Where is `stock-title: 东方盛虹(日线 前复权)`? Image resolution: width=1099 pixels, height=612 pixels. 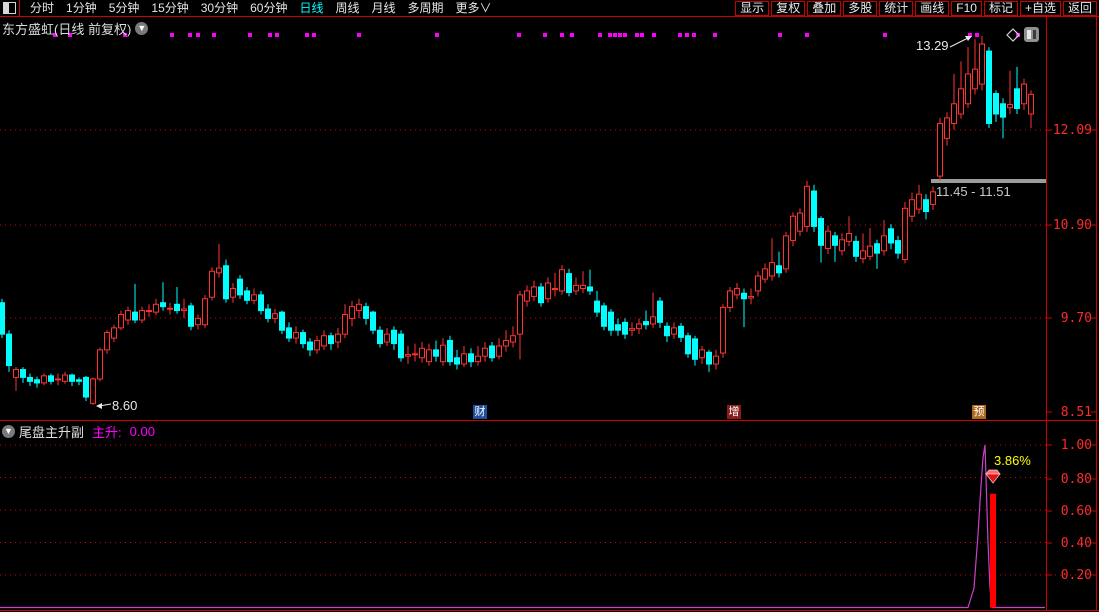
stock-title: 东方盛虹(日线 前复权) is located at coordinates (67, 29).